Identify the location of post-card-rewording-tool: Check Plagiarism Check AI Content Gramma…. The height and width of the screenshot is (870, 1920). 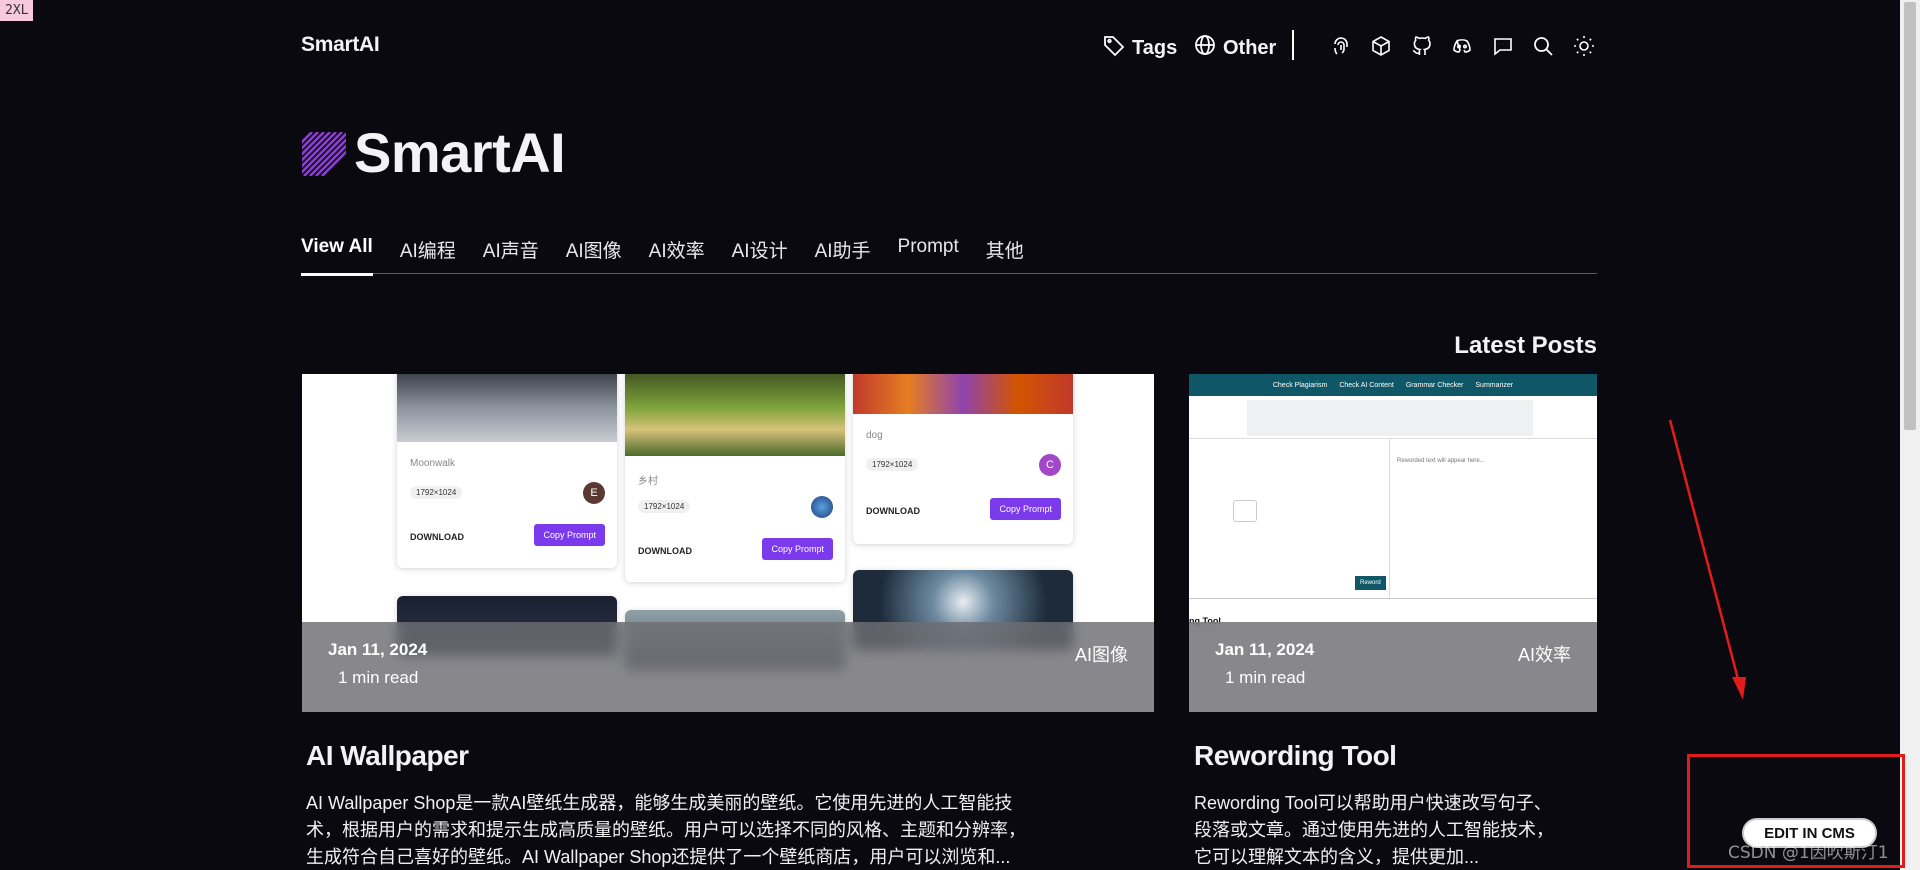
(1393, 543).